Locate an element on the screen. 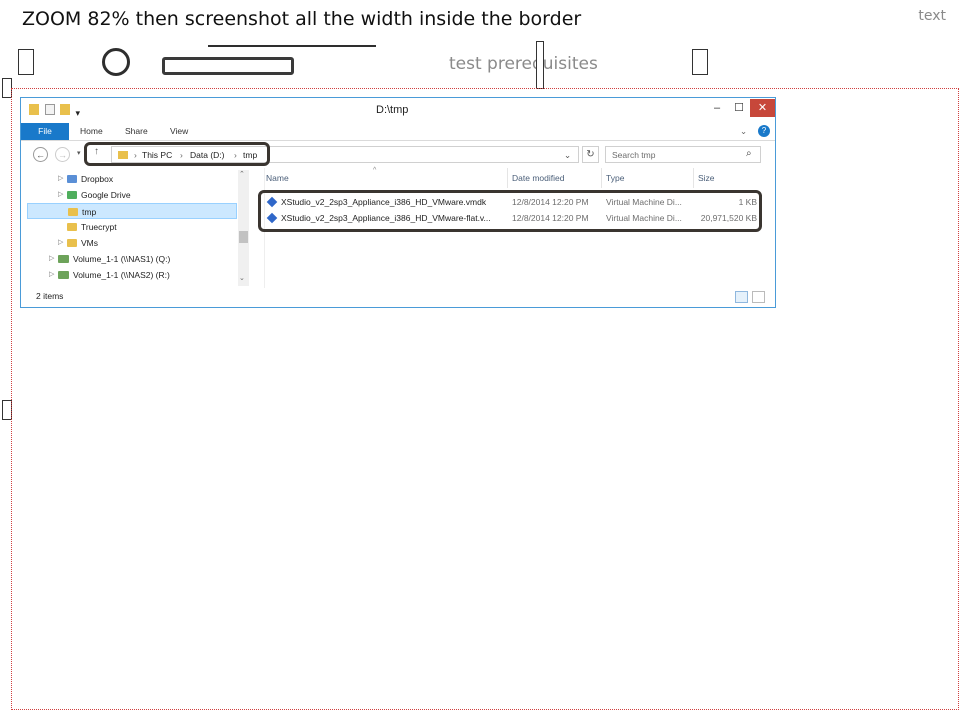 This screenshot has height=720, width=960. dropbox-icon is located at coordinates (72, 179).